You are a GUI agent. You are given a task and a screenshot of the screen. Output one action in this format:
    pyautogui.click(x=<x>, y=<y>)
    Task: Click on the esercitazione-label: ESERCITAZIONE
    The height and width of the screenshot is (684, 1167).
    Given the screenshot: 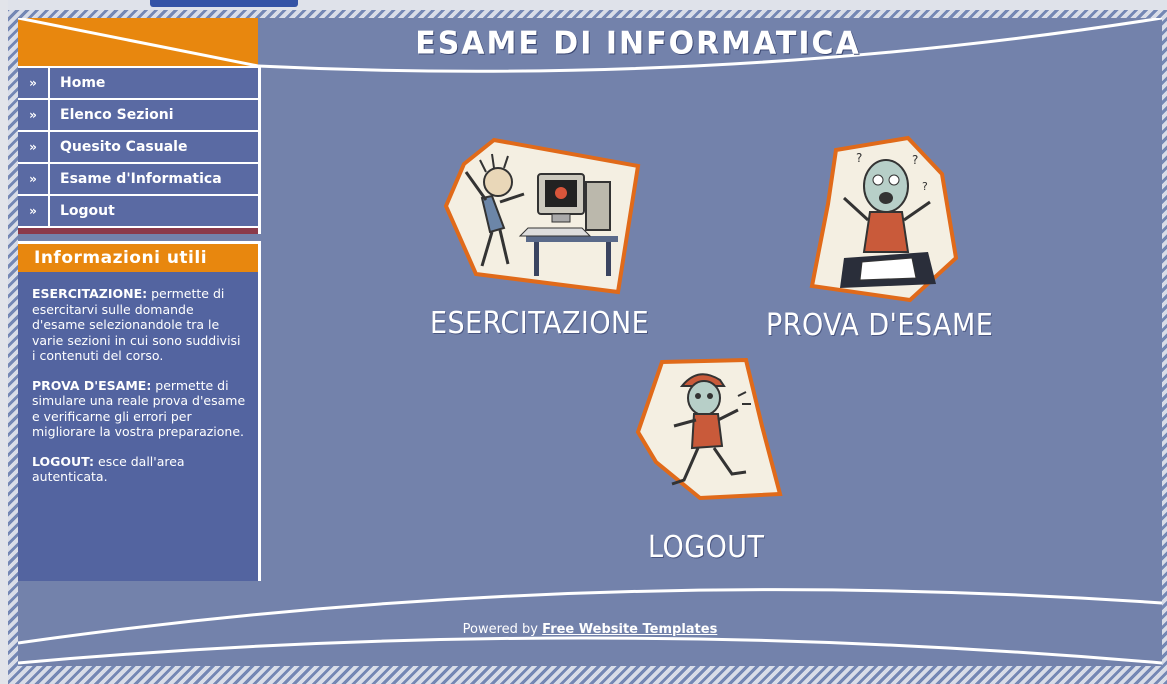 What is the action you would take?
    pyautogui.click(x=539, y=323)
    